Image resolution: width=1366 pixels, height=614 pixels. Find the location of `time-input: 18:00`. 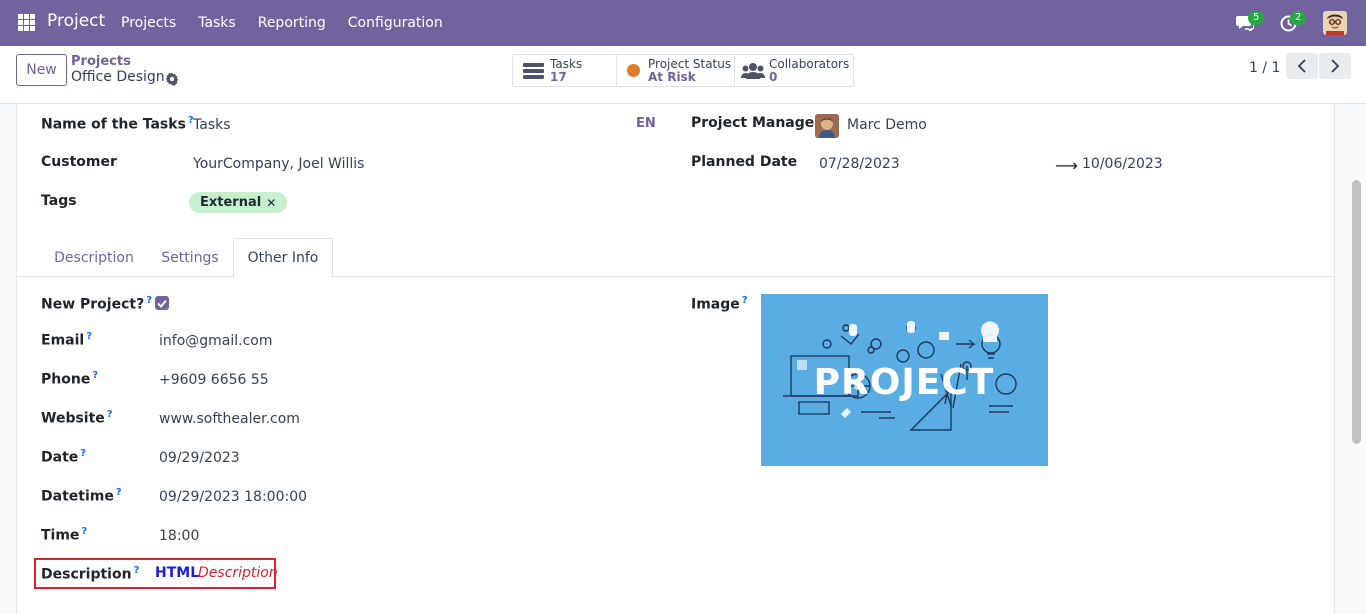

time-input: 18:00 is located at coordinates (179, 536).